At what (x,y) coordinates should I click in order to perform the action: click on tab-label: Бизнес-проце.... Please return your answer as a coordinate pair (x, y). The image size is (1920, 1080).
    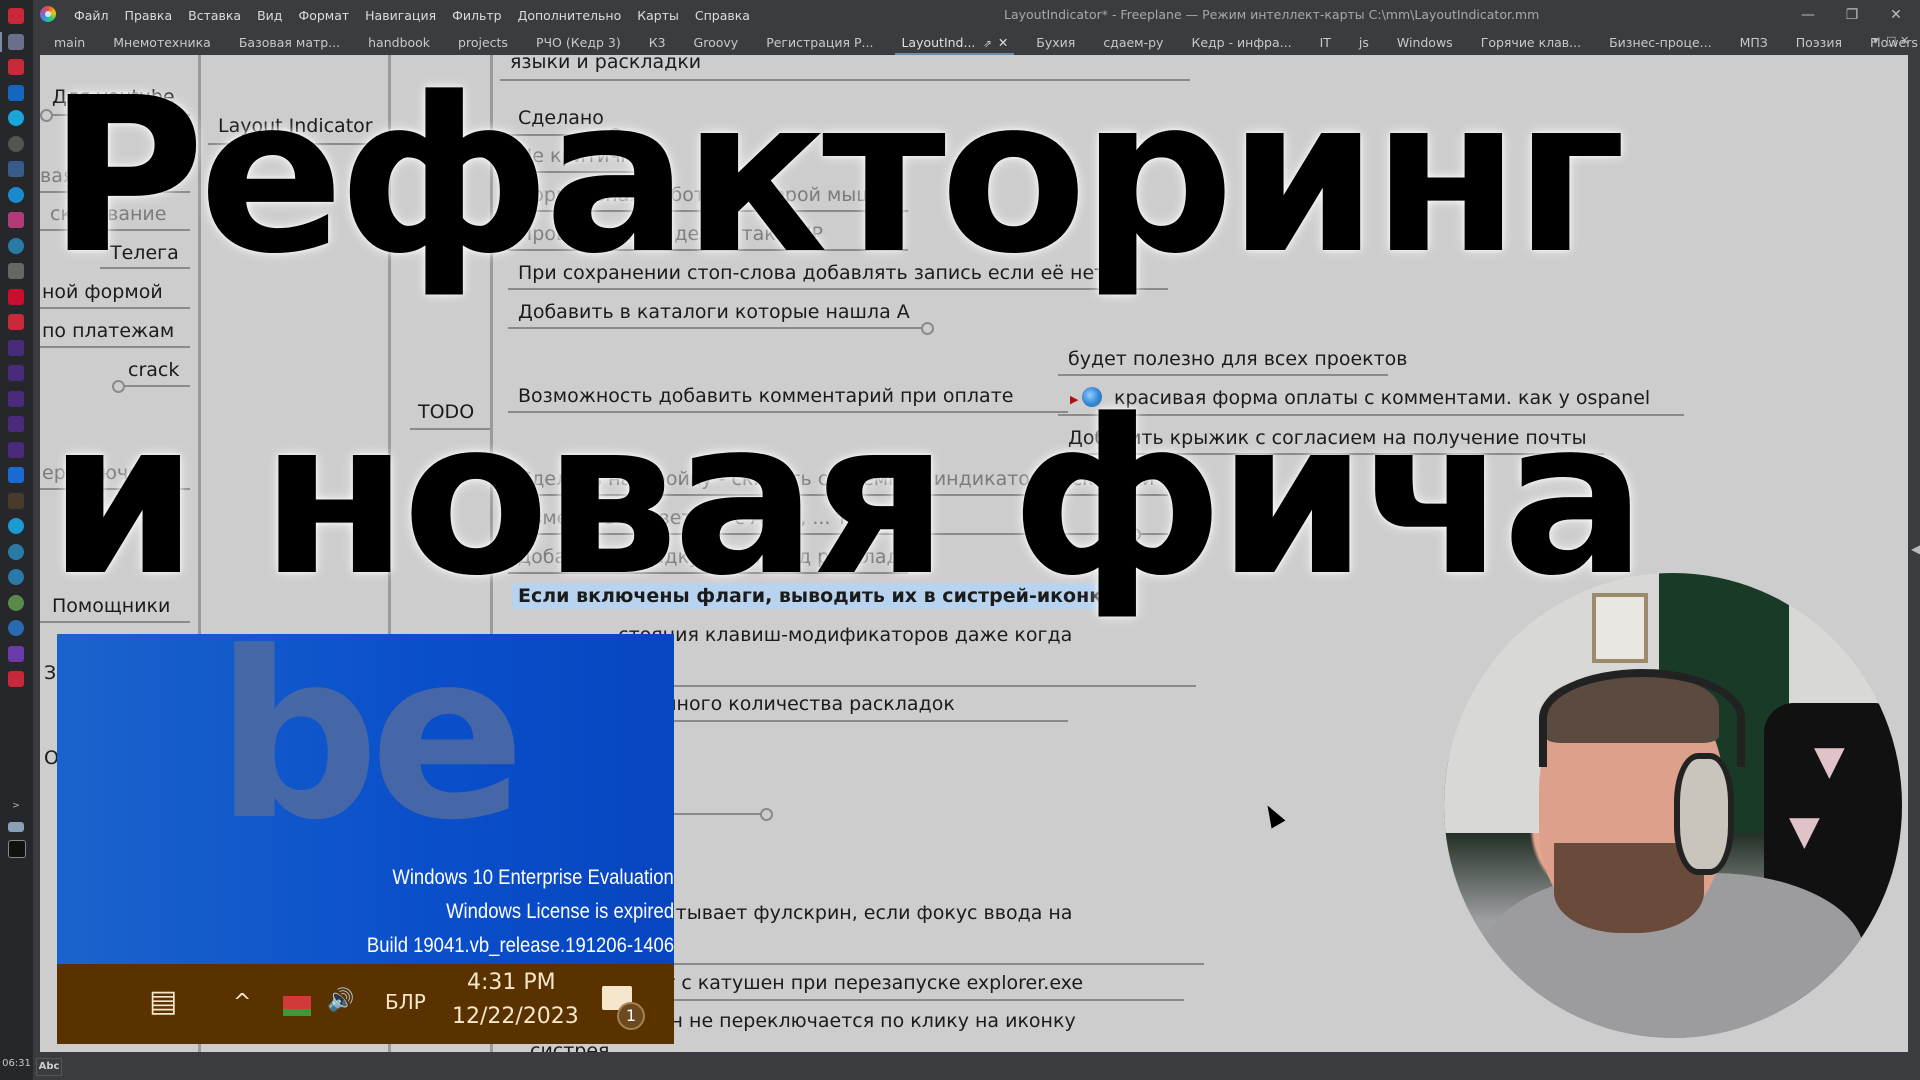
    Looking at the image, I should click on (1660, 42).